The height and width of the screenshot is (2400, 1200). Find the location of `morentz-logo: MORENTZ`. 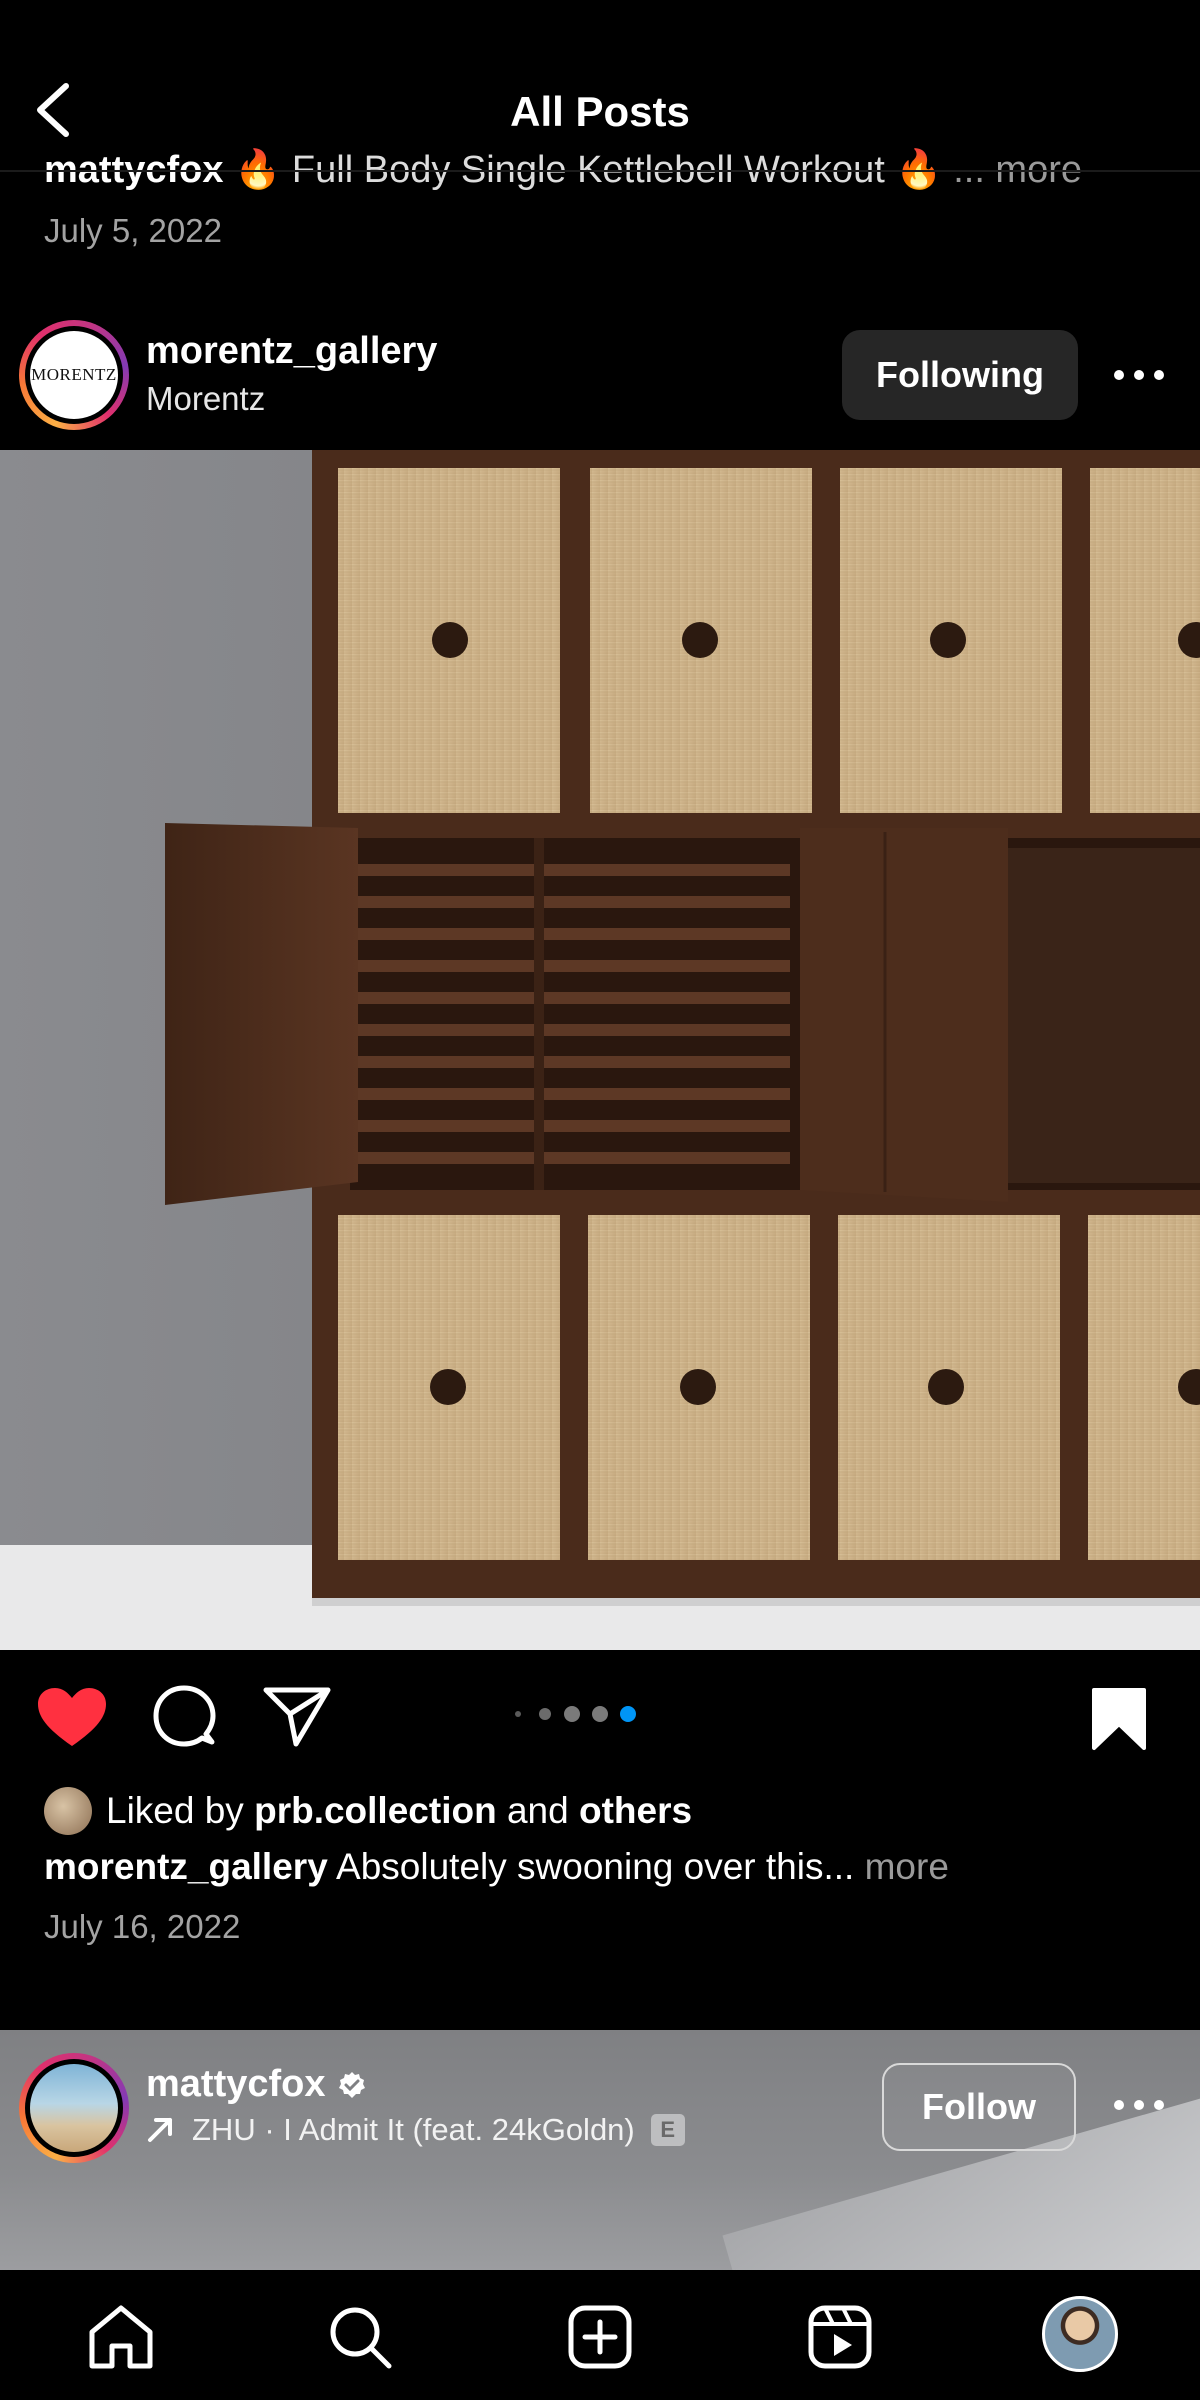

morentz-logo: MORENTZ is located at coordinates (74, 375).